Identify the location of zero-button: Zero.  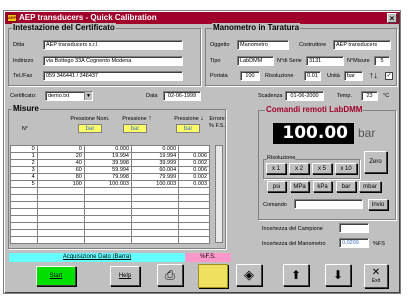
(375, 162).